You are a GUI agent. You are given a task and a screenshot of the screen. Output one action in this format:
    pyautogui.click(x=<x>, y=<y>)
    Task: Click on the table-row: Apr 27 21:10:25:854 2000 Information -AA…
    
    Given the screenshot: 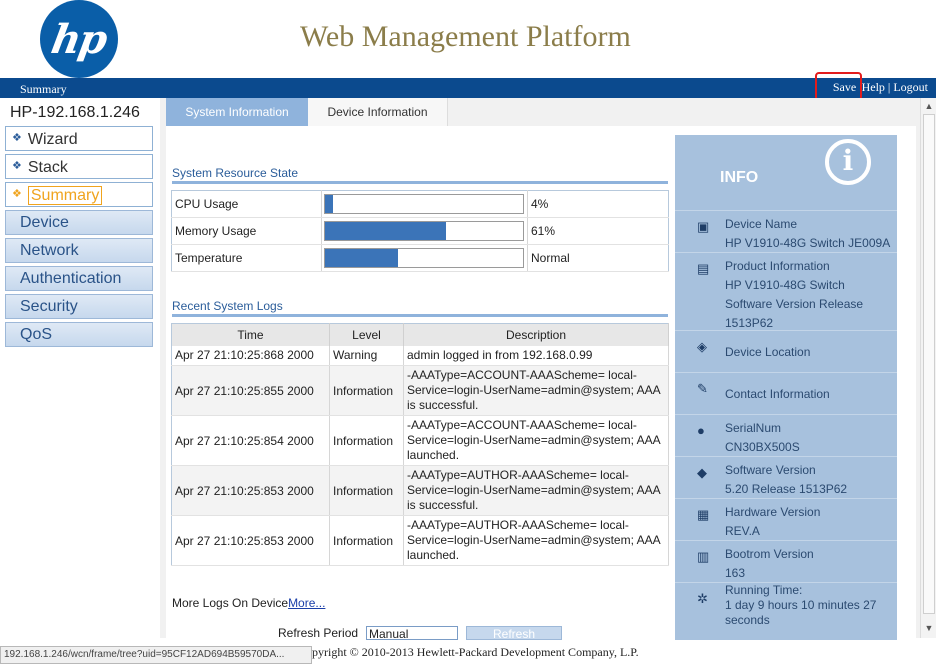 What is the action you would take?
    pyautogui.click(x=420, y=440)
    